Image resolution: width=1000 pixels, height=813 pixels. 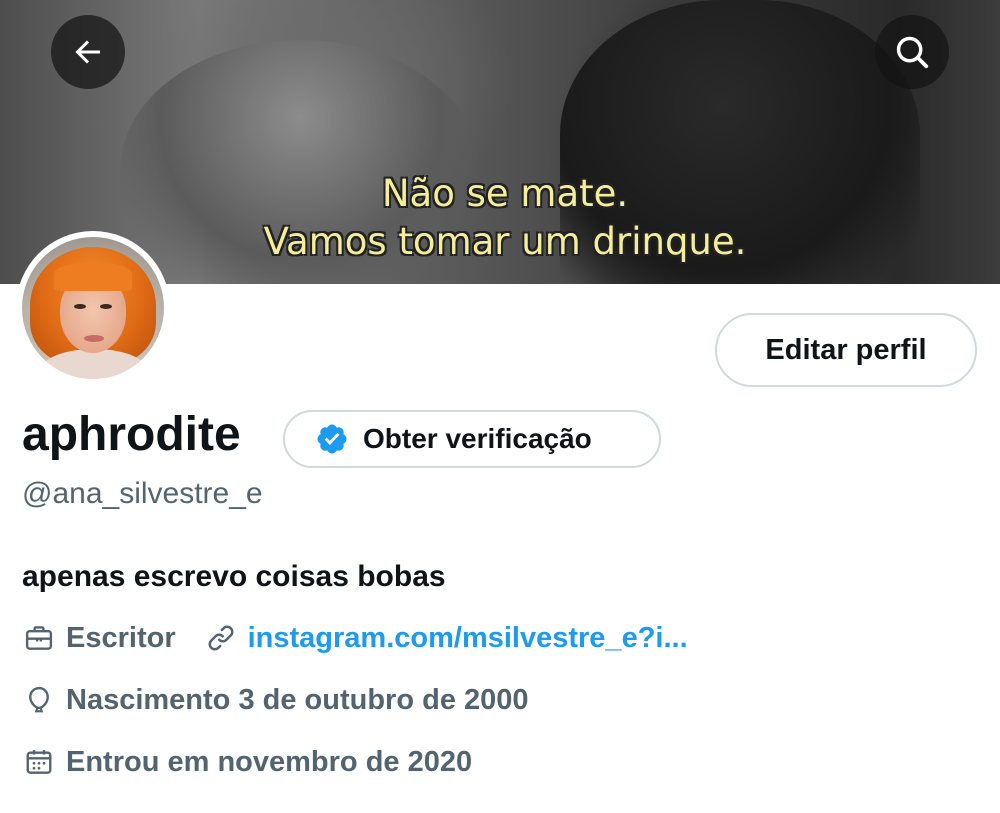 I want to click on avatar-lips, so click(x=94, y=338).